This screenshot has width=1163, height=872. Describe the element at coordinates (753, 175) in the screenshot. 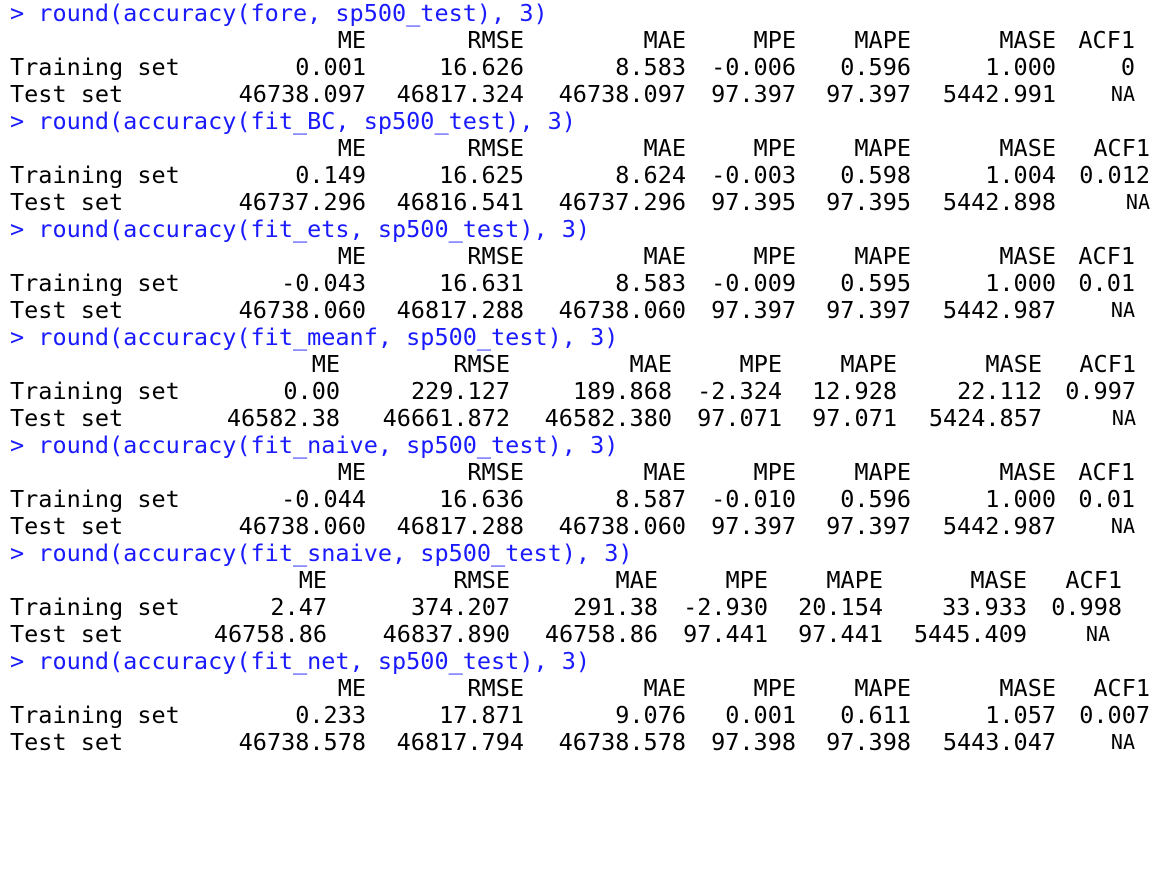

I see `cell-mpe: -0.003` at that location.